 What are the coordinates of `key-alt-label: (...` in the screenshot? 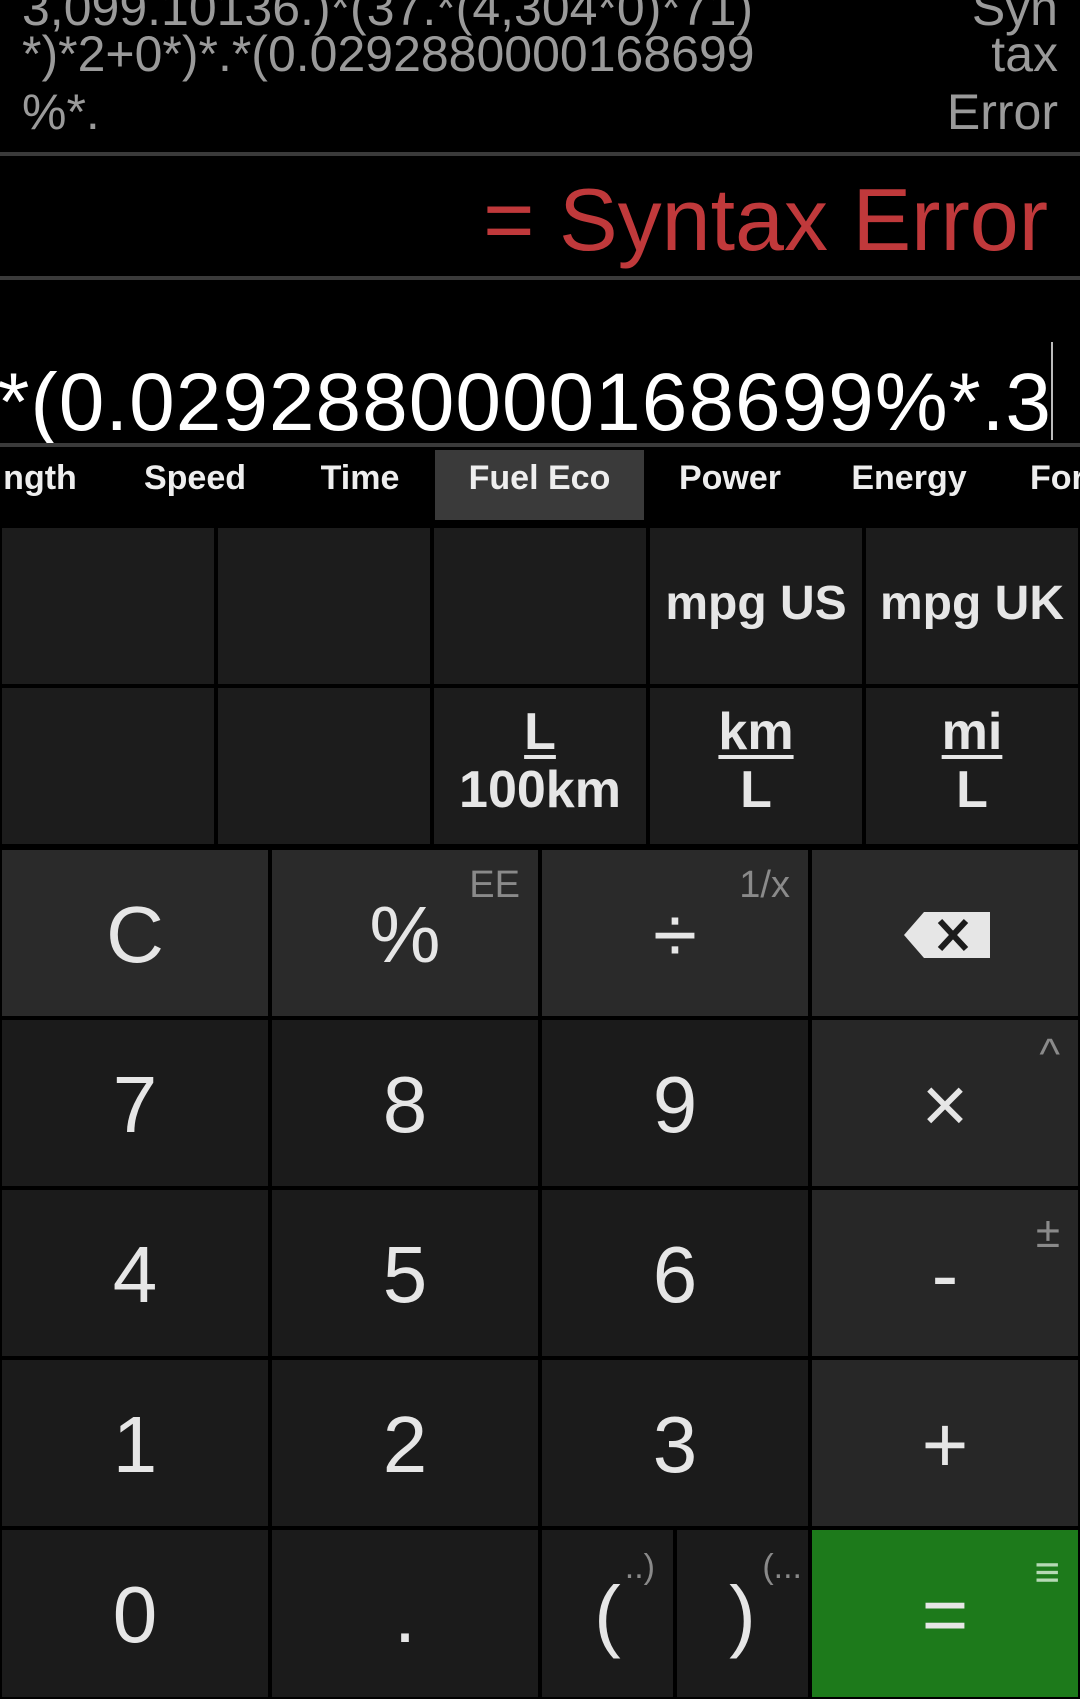 It's located at (782, 1567).